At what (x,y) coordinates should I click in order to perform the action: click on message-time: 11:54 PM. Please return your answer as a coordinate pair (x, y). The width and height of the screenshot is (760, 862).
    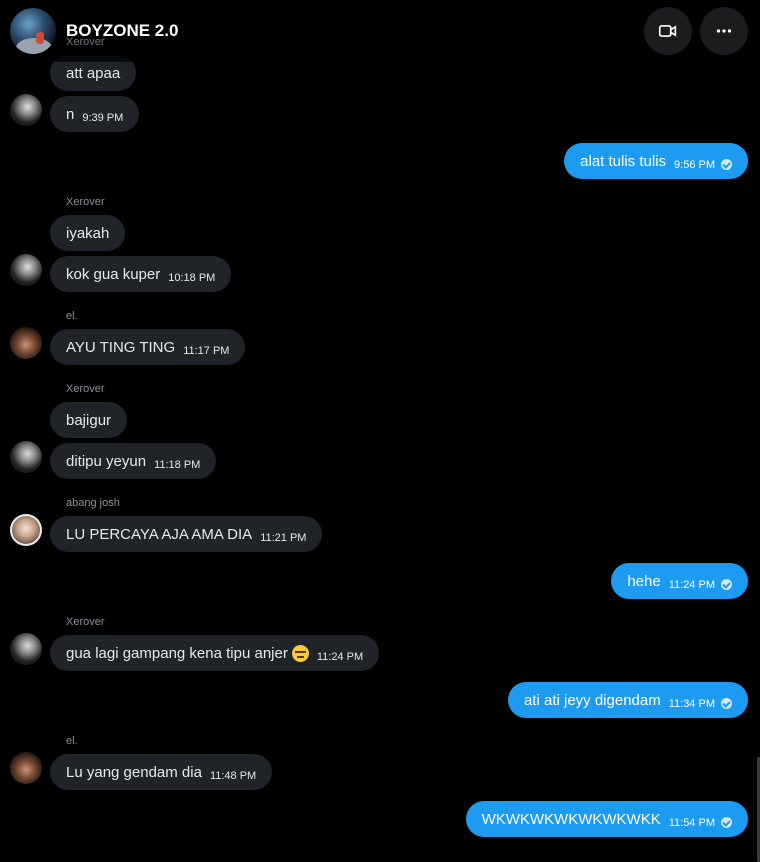
    Looking at the image, I should click on (691, 822).